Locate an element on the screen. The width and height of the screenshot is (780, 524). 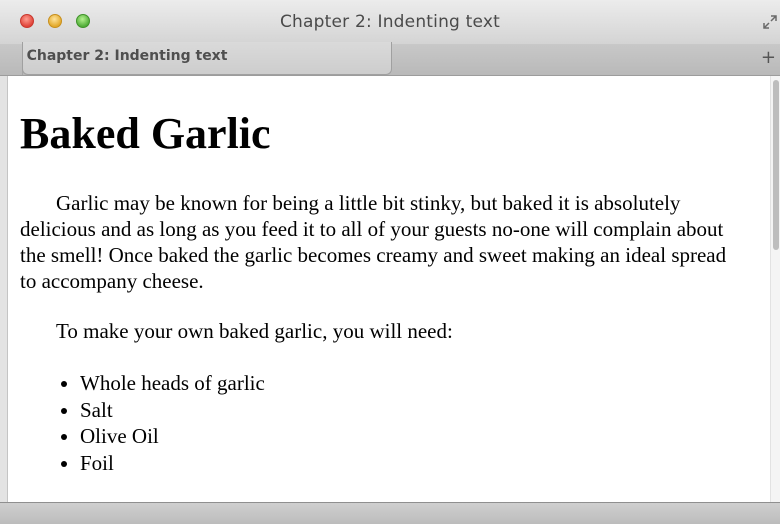
new-tab-button: + is located at coordinates (768, 58).